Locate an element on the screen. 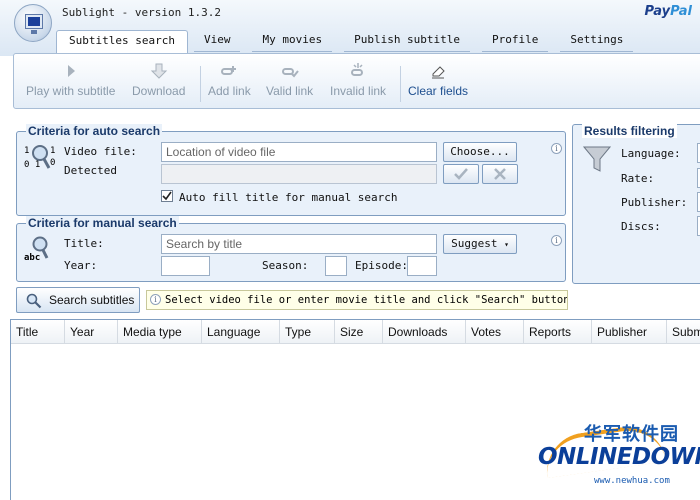 This screenshot has height=500, width=700. invalid-link-icon is located at coordinates (357, 69).